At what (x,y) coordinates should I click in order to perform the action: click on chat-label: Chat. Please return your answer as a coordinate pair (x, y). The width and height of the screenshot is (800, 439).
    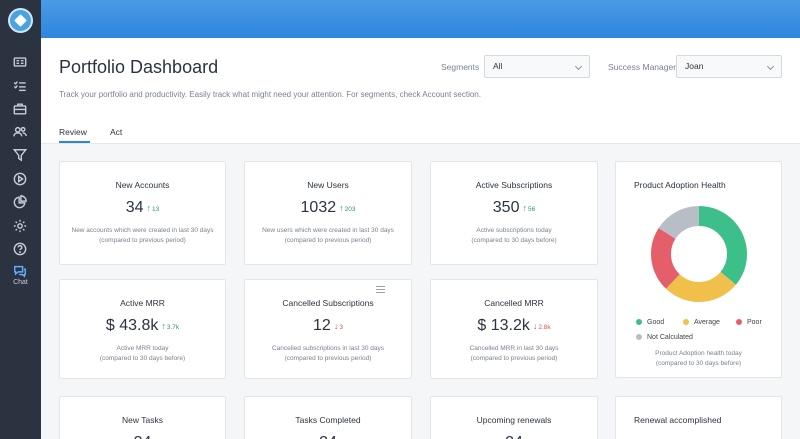
    Looking at the image, I should click on (20, 282).